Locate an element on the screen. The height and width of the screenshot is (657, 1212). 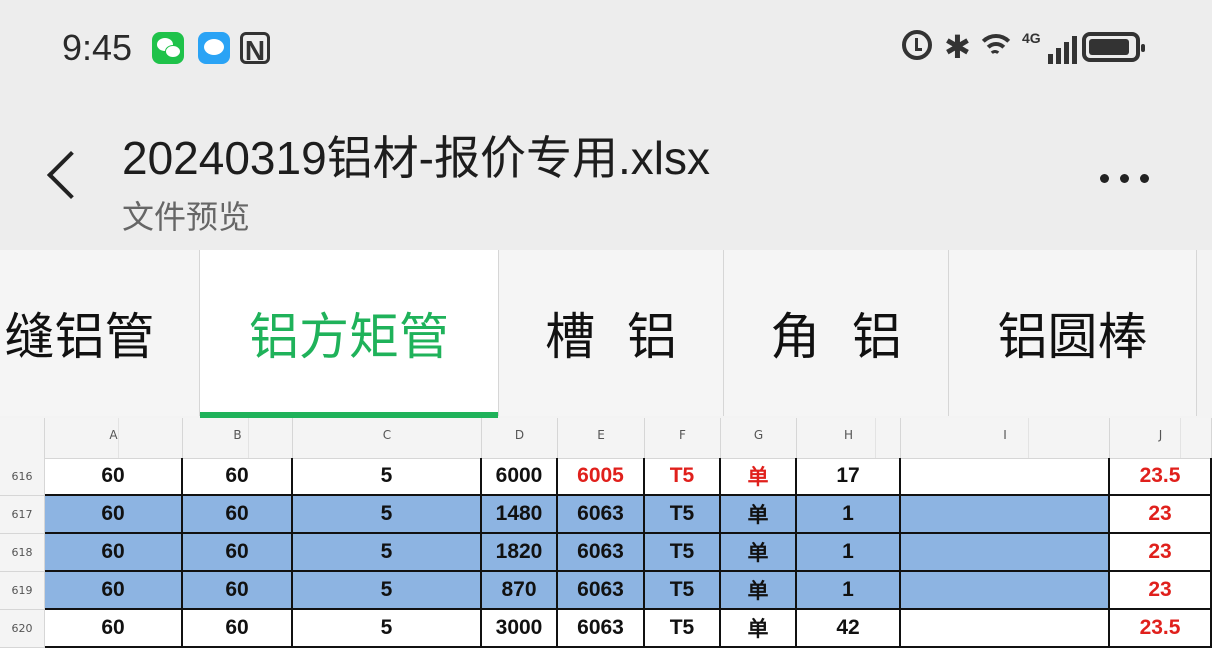
column-header: H is located at coordinates (849, 438).